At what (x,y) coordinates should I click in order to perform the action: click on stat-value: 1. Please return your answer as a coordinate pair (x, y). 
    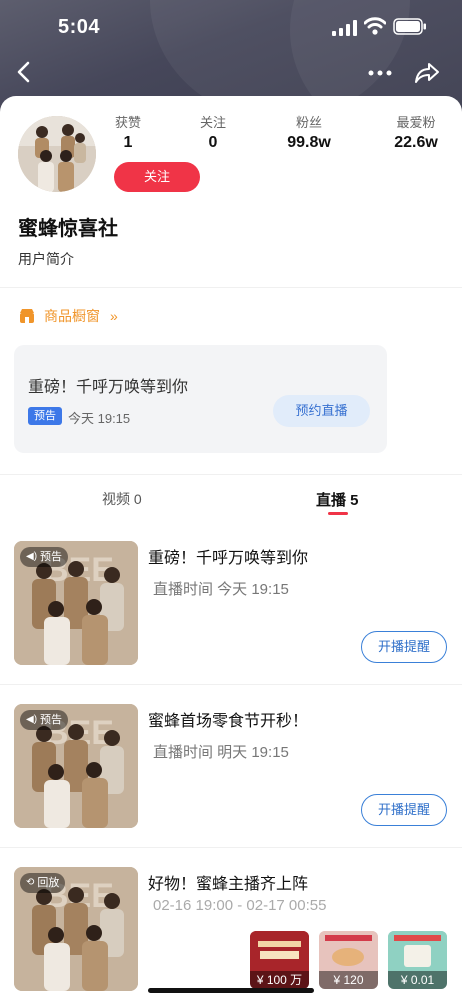
    Looking at the image, I should click on (128, 142).